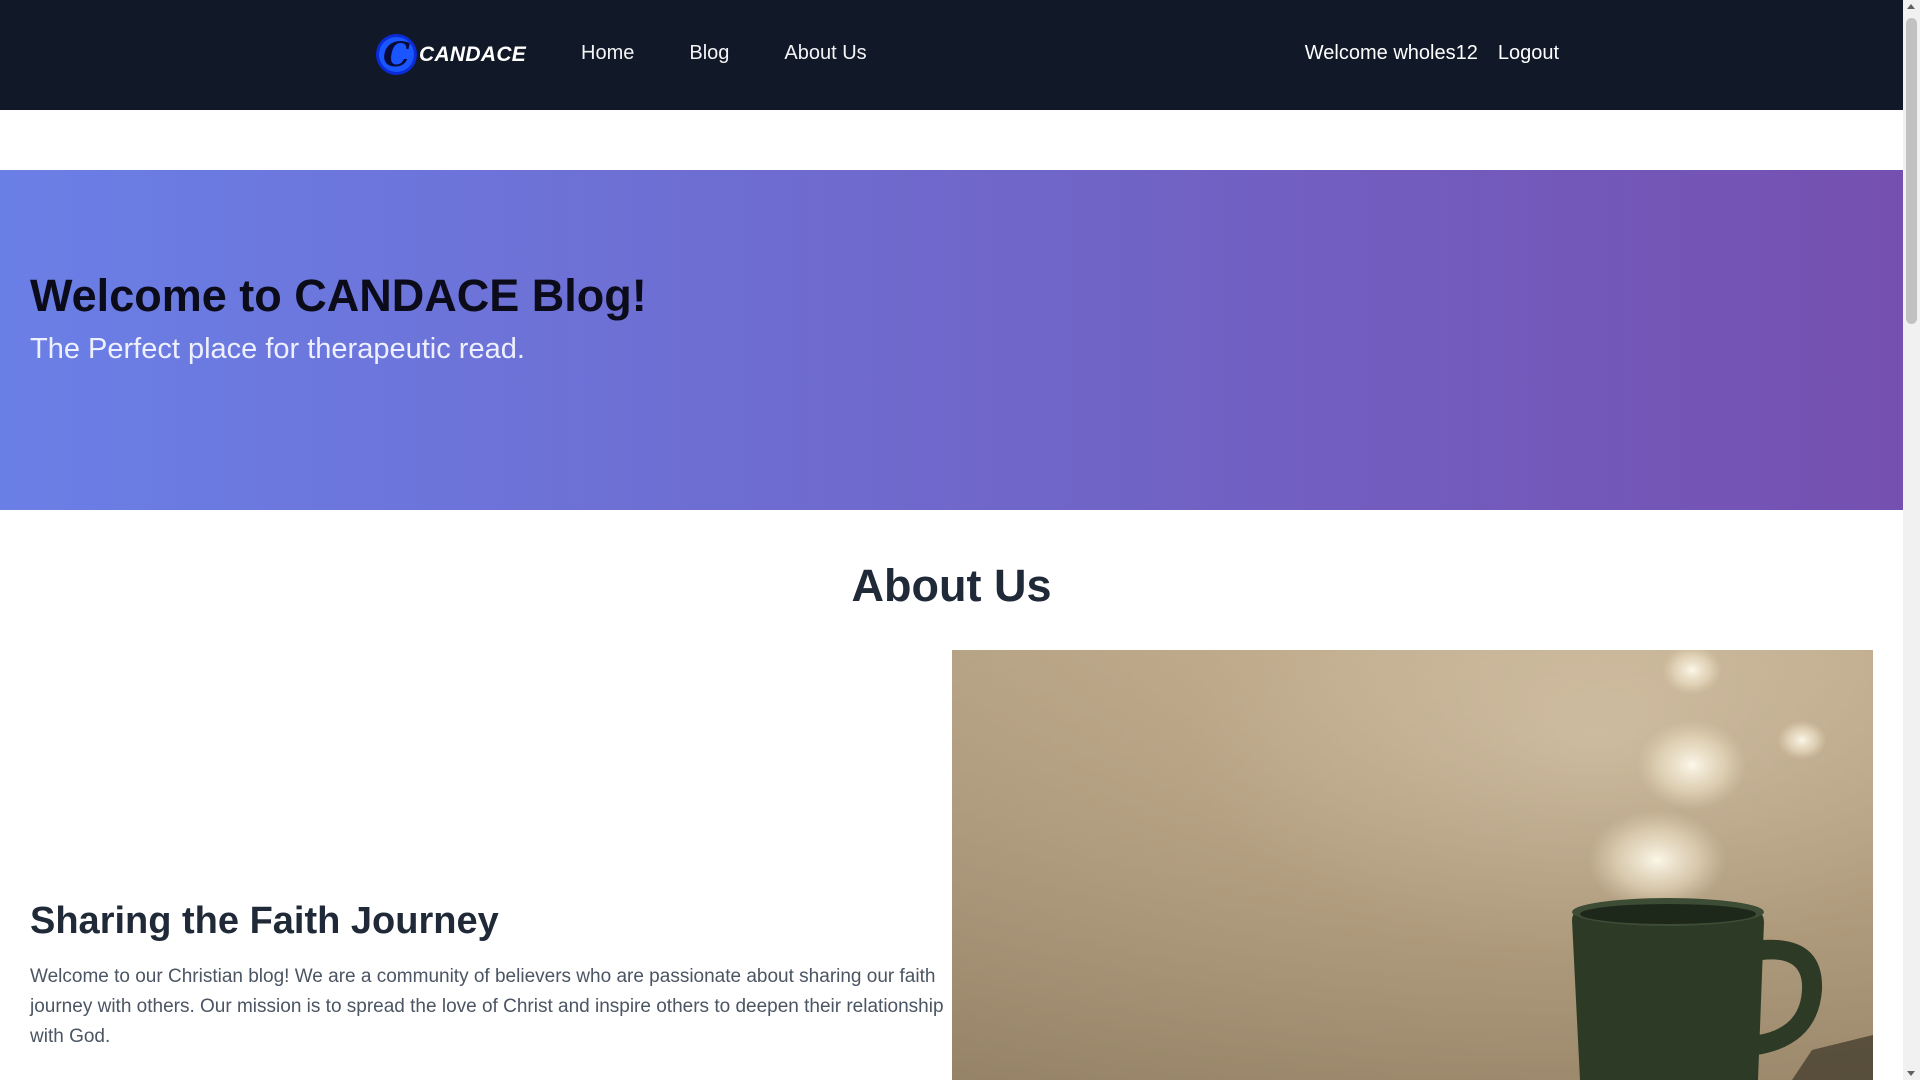 This screenshot has height=1080, width=1920. What do you see at coordinates (264, 921) in the screenshot?
I see `section-title: Sharing the Faith Journey` at bounding box center [264, 921].